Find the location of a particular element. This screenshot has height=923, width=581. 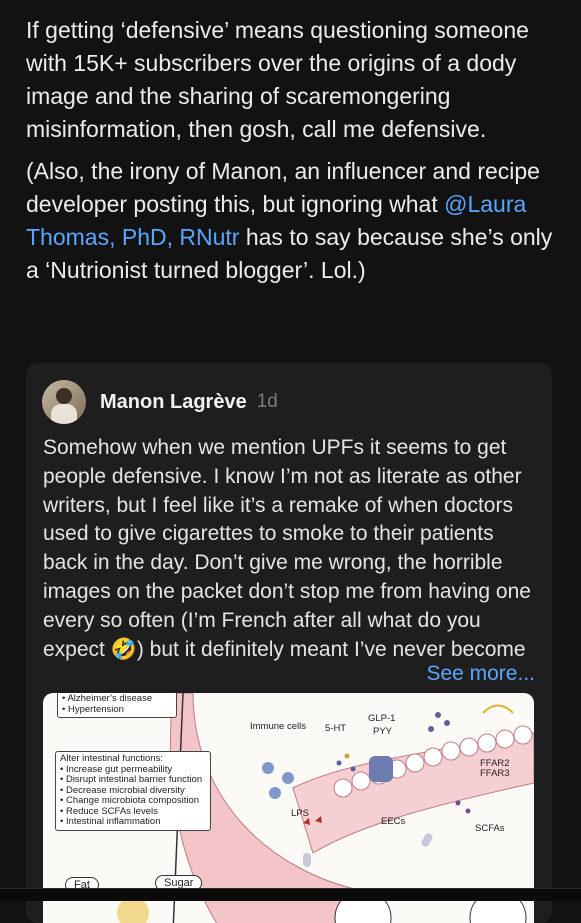

5ht-label: 5-HT is located at coordinates (336, 728).